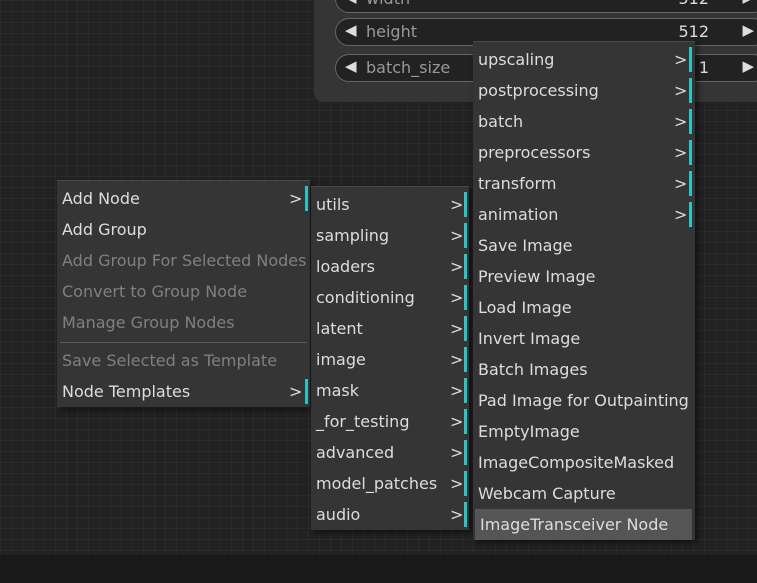 The image size is (757, 583). I want to click on menu-item-label: ImageTransceiver Node, so click(574, 524).